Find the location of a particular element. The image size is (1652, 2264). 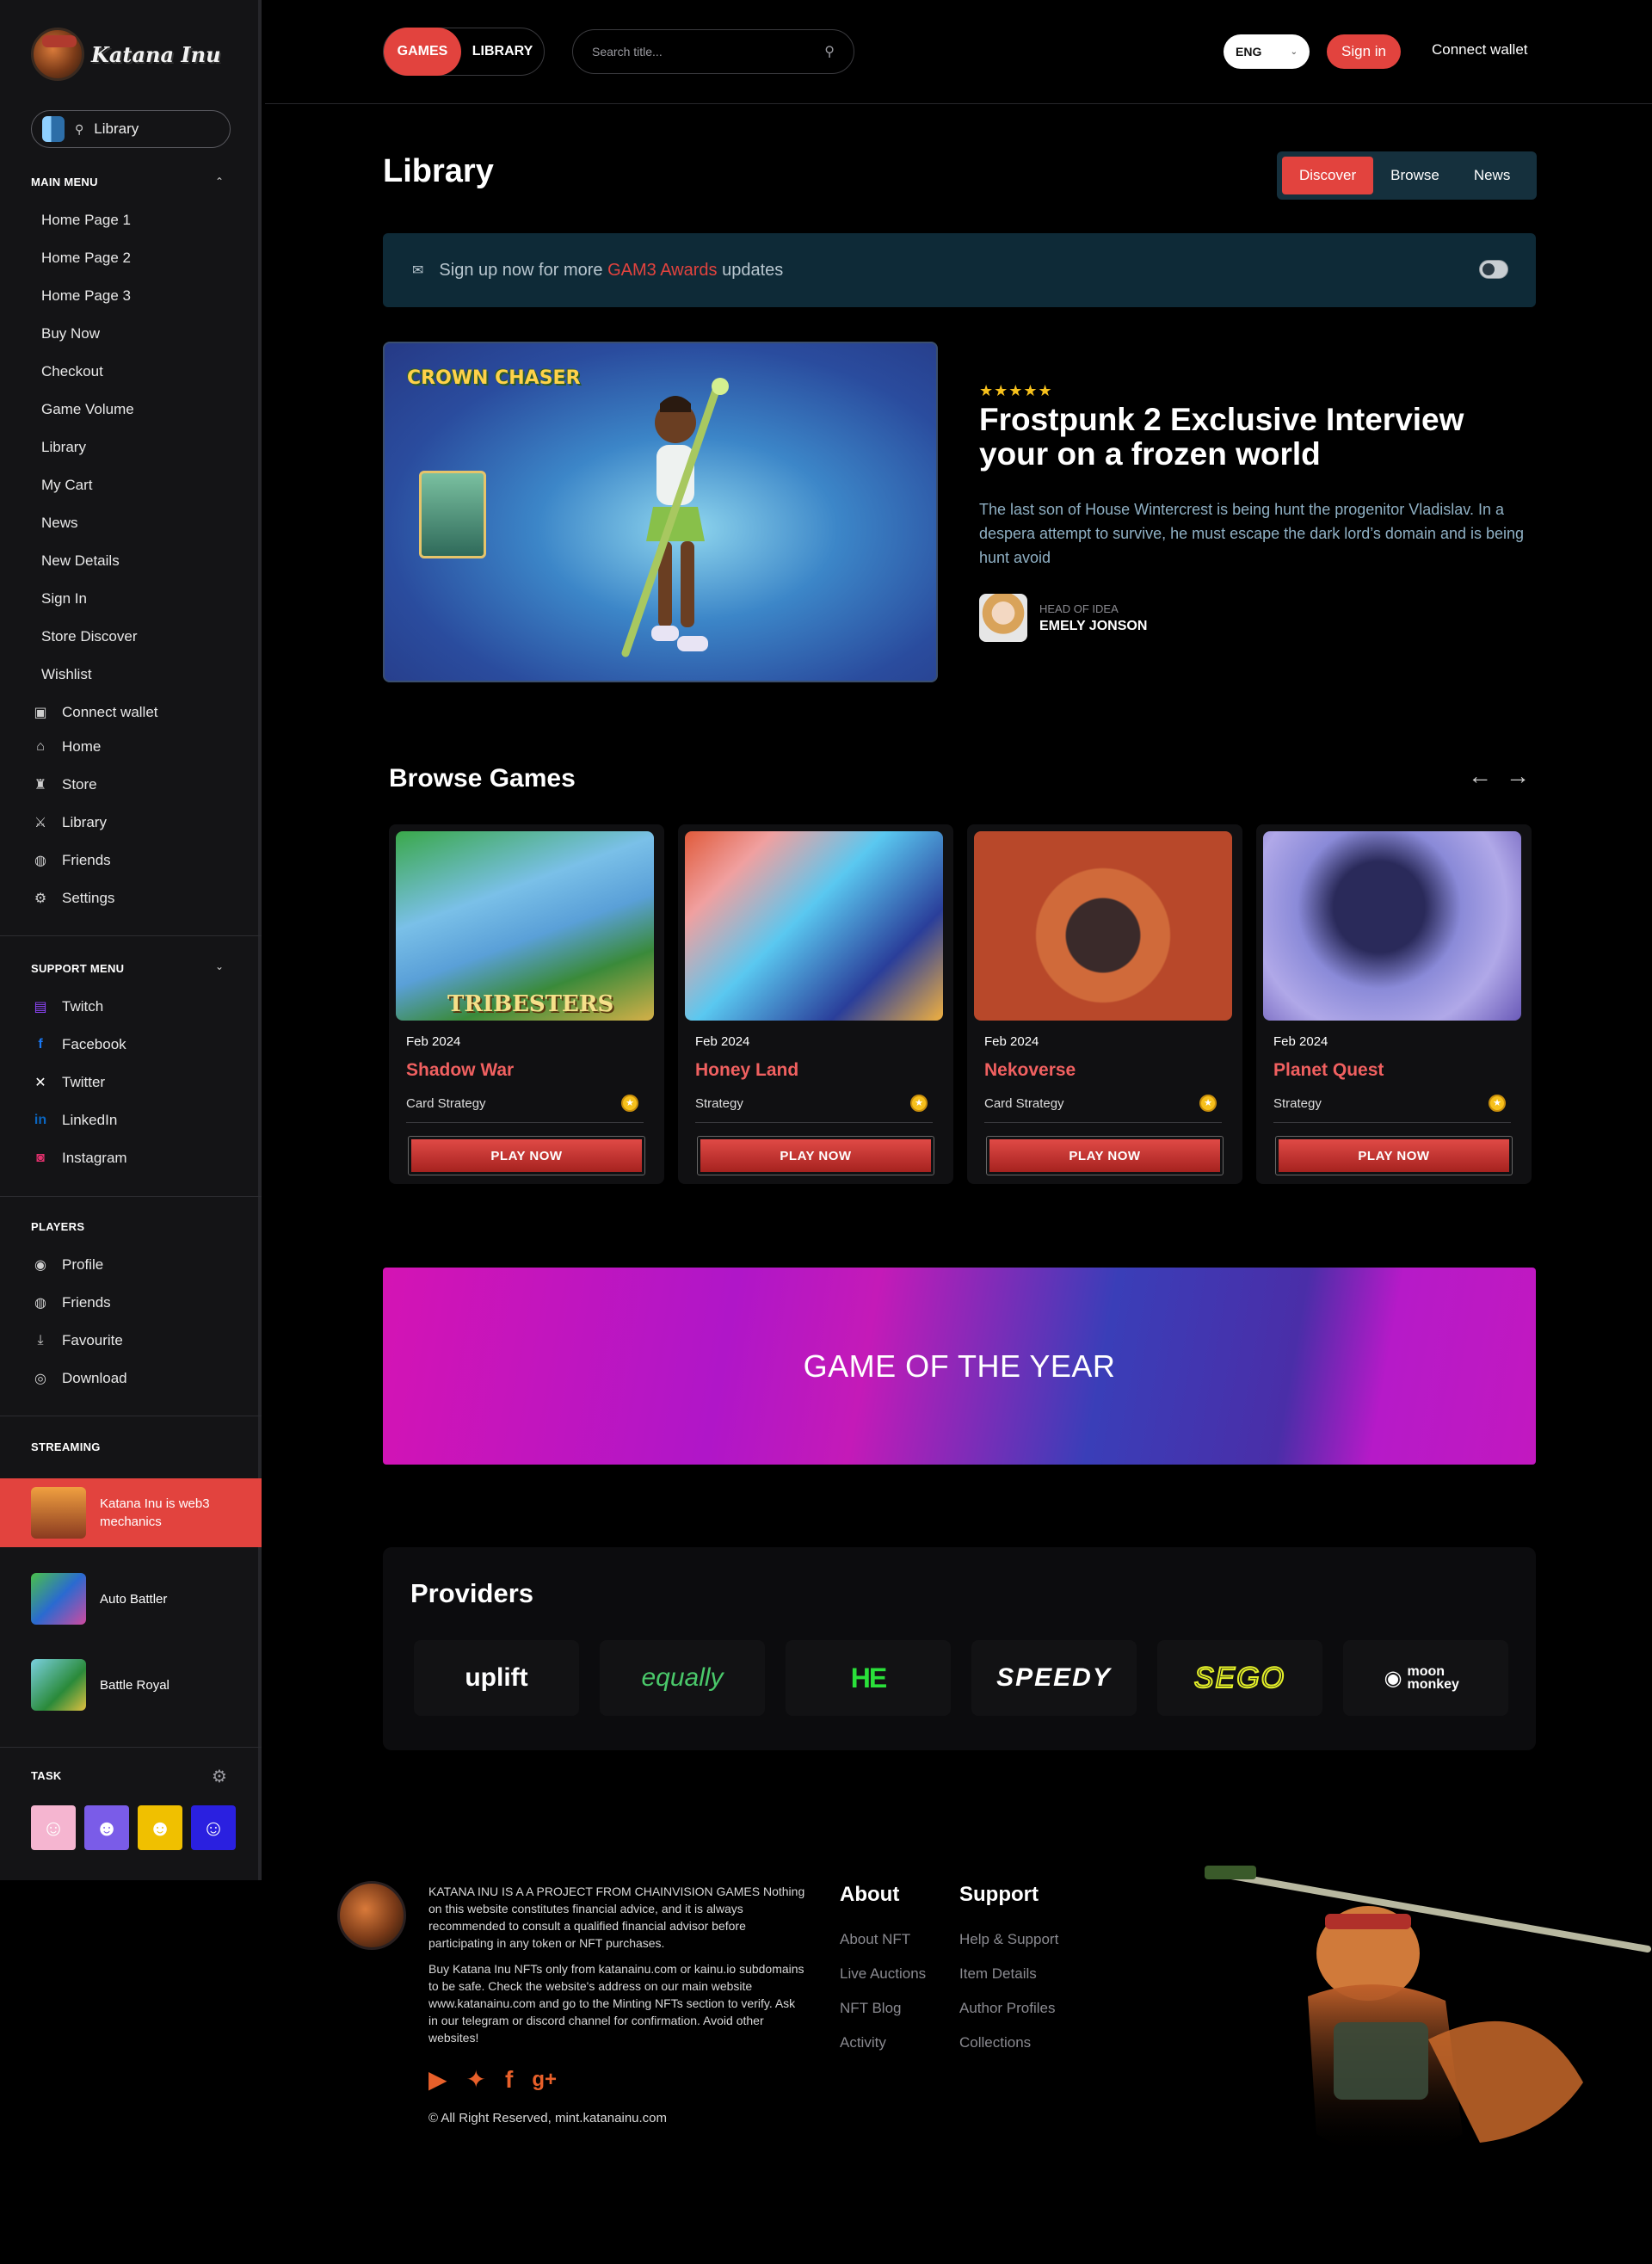

google-plus-icon: g+ is located at coordinates (544, 2080).